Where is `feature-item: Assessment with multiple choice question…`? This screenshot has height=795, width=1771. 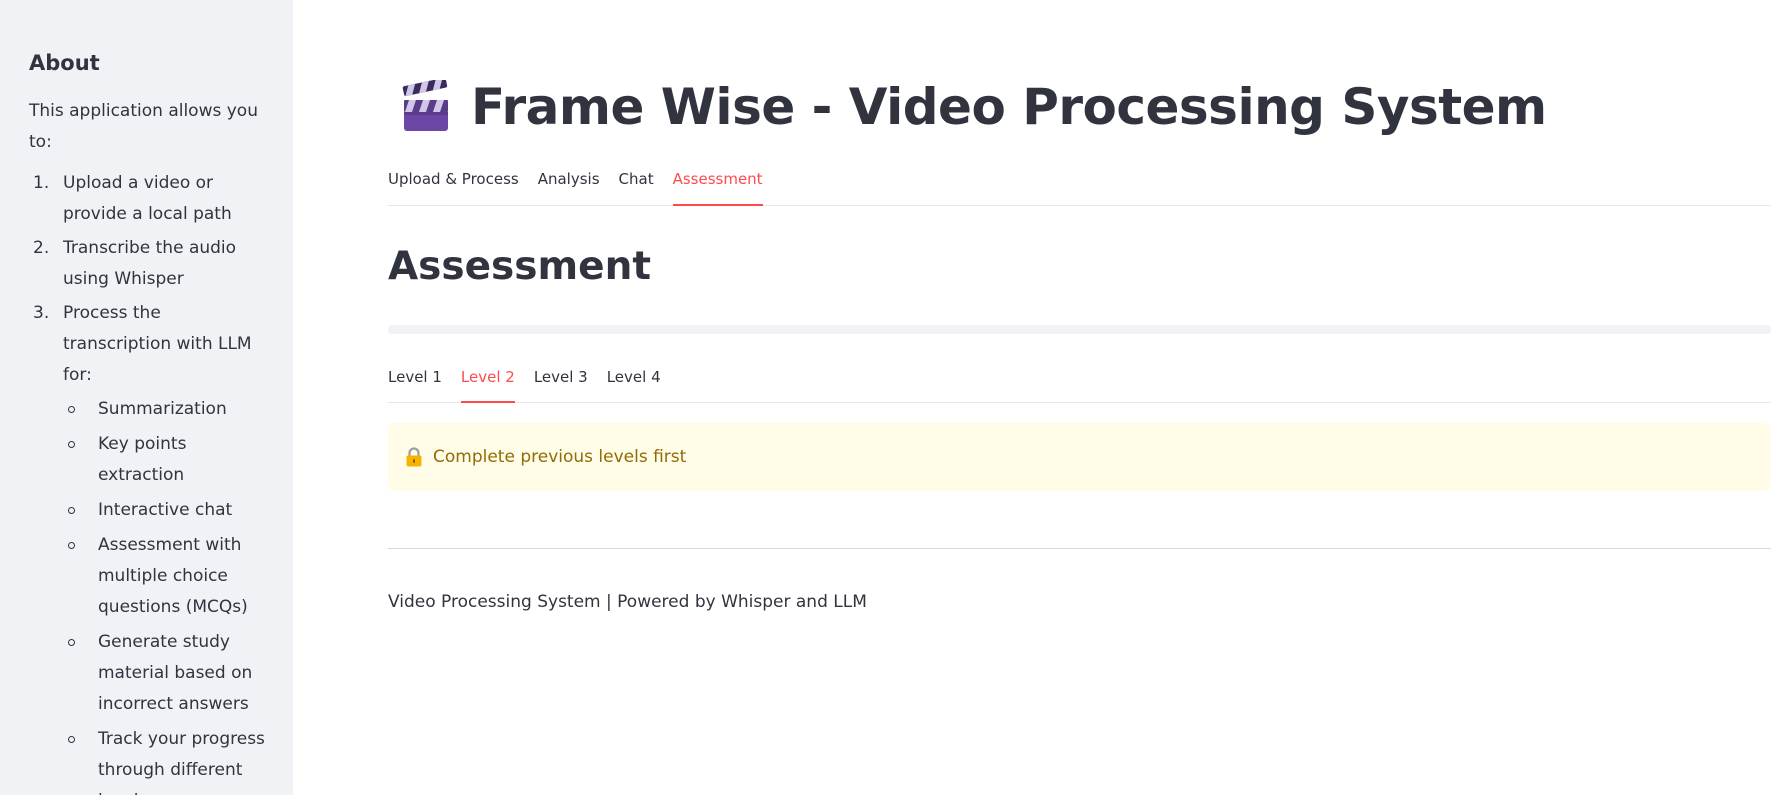
feature-item: Assessment with multiple choice question… is located at coordinates (166, 576).